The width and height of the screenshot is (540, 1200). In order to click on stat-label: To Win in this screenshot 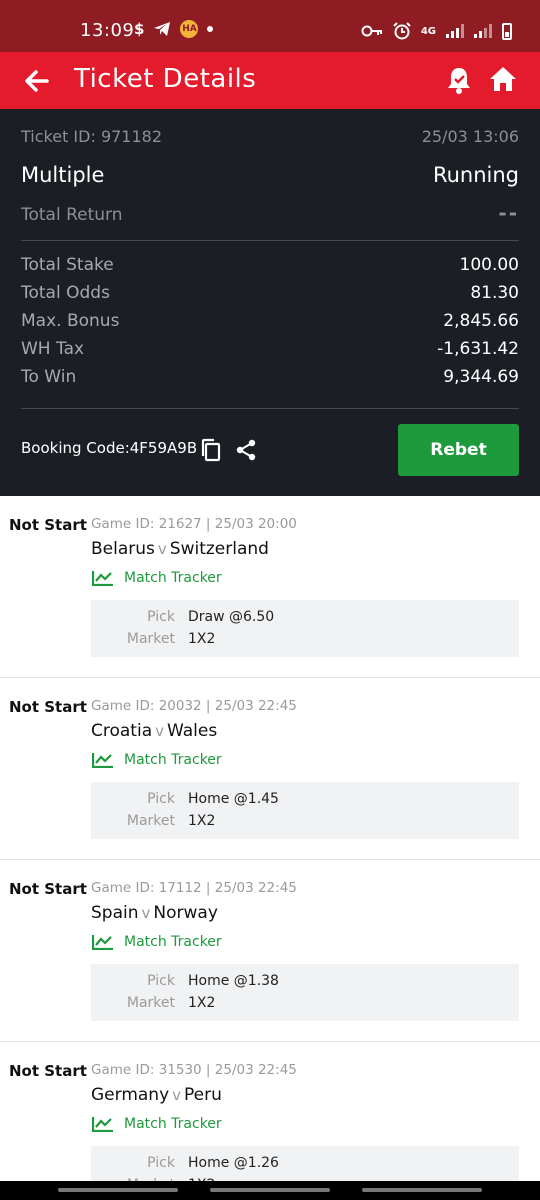, I will do `click(49, 377)`.